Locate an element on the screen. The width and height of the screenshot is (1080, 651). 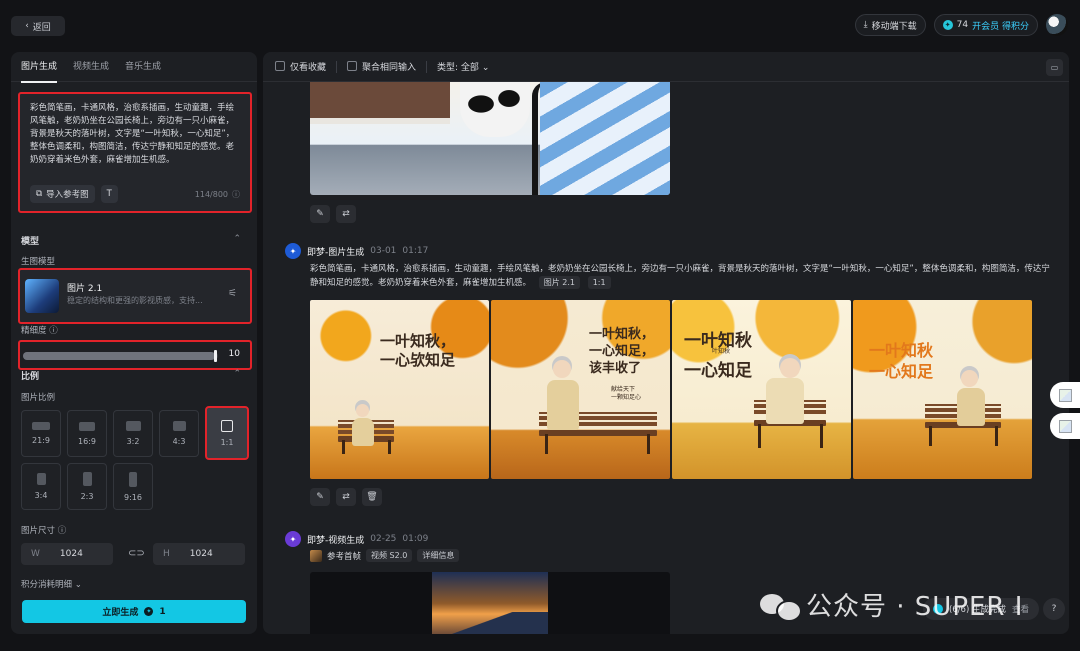
slider-track is located at coordinates (120, 356).